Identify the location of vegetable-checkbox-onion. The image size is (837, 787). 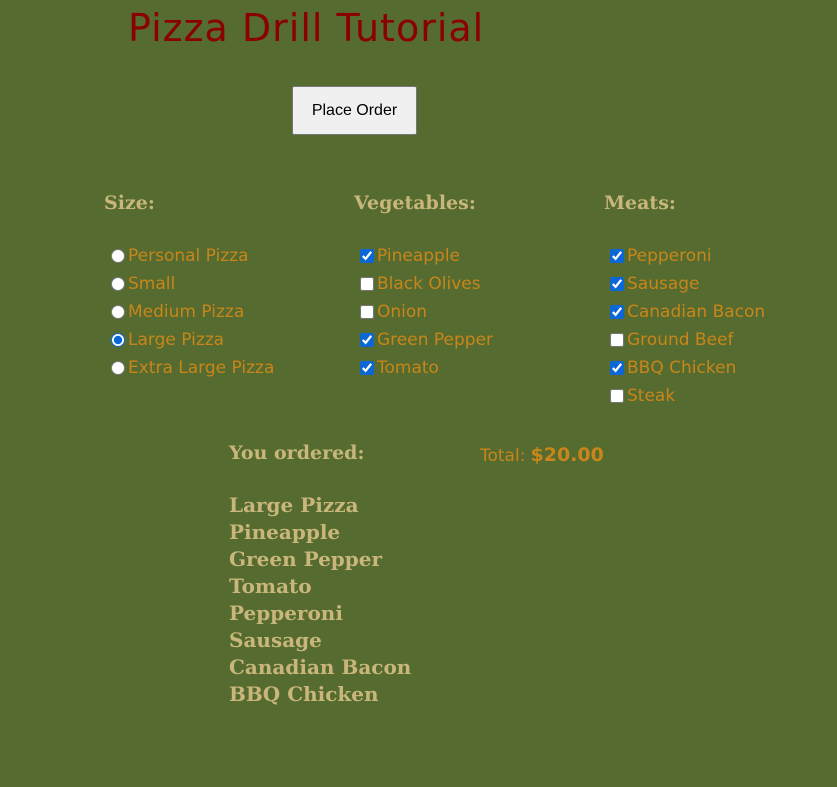
(367, 312).